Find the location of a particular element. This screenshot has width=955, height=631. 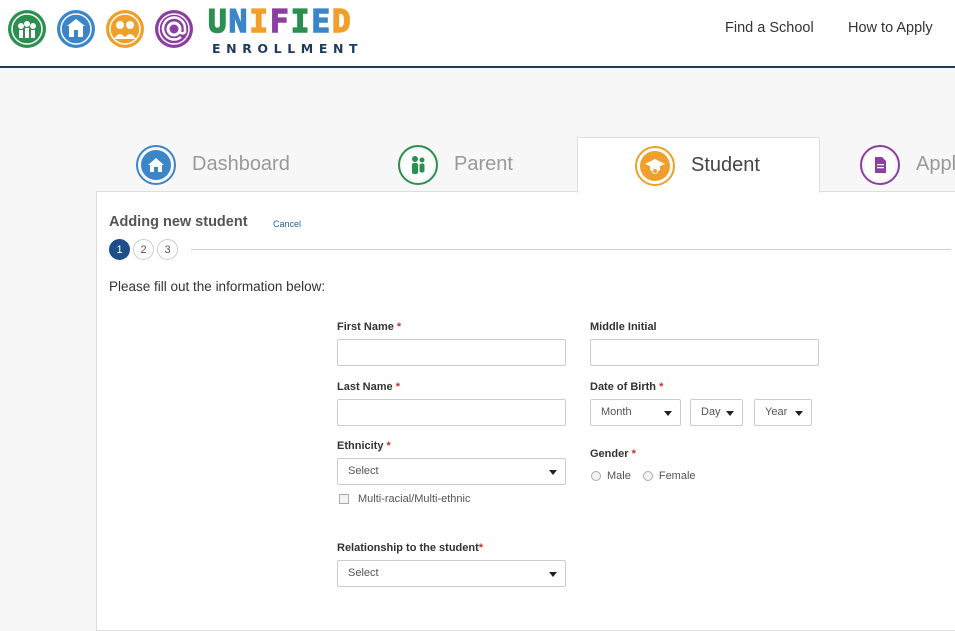

relationship-label: Relationship to the student* is located at coordinates (410, 548).